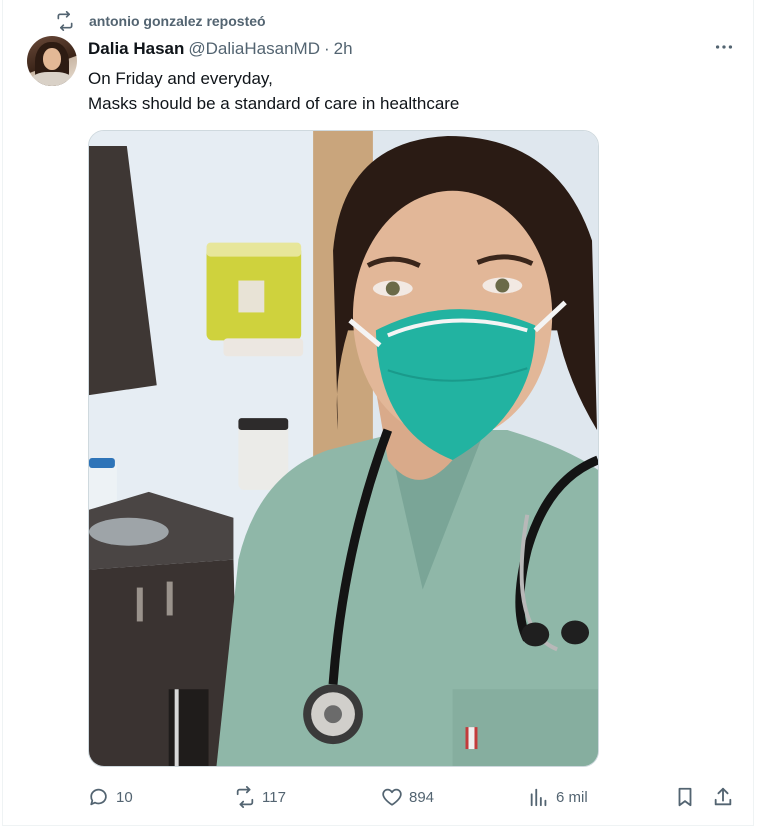 The image size is (760, 830). I want to click on reply-icon, so click(99, 797).